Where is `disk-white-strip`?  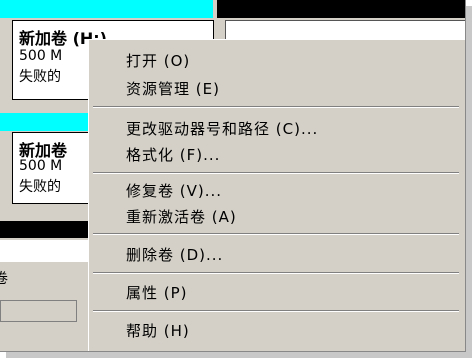 disk-white-strip is located at coordinates (44, 251).